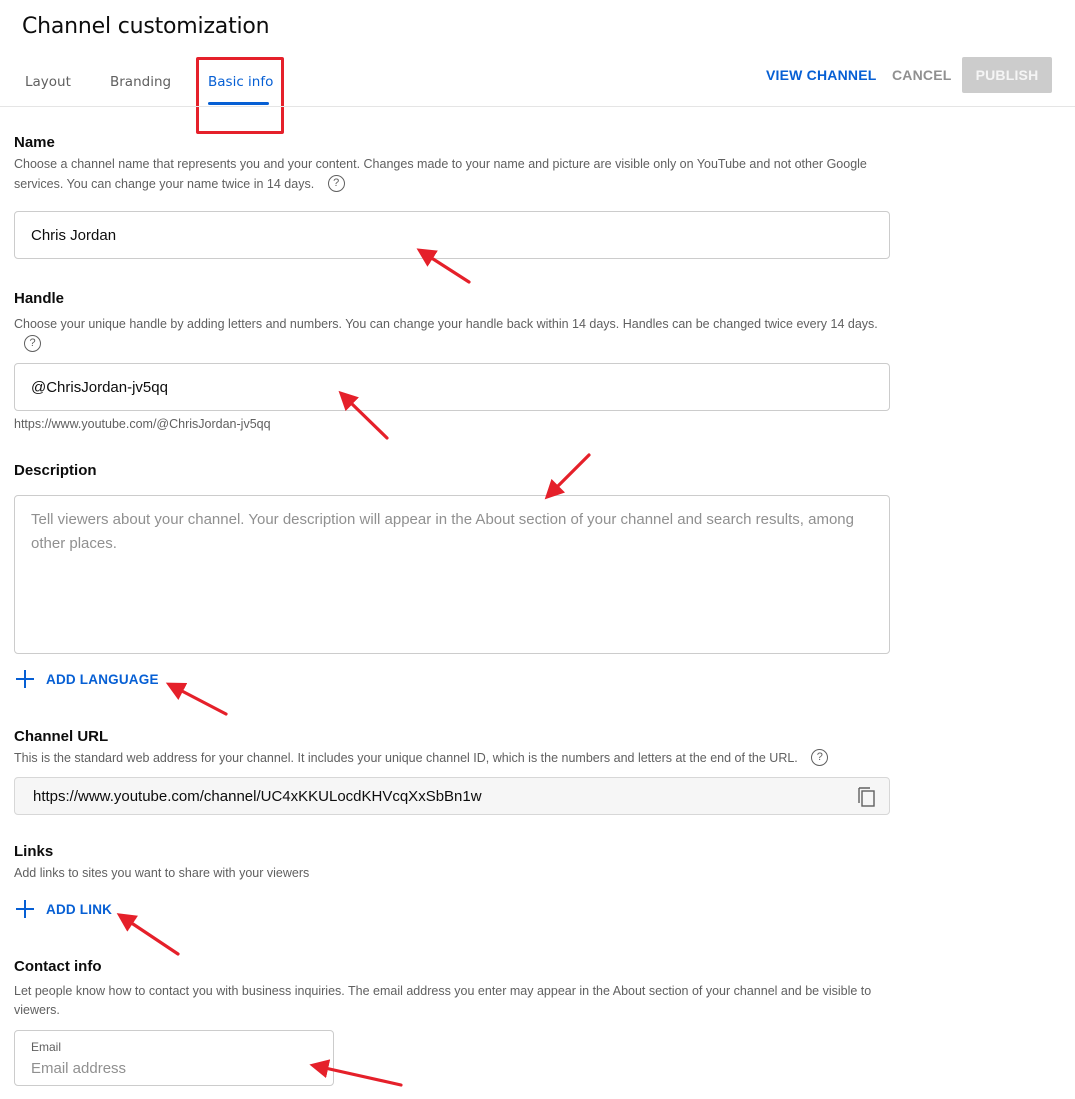 This screenshot has height=1099, width=1075. Describe the element at coordinates (99, 387) in the screenshot. I see `handle-input-value: @ChrisJordan-jv5qq` at that location.